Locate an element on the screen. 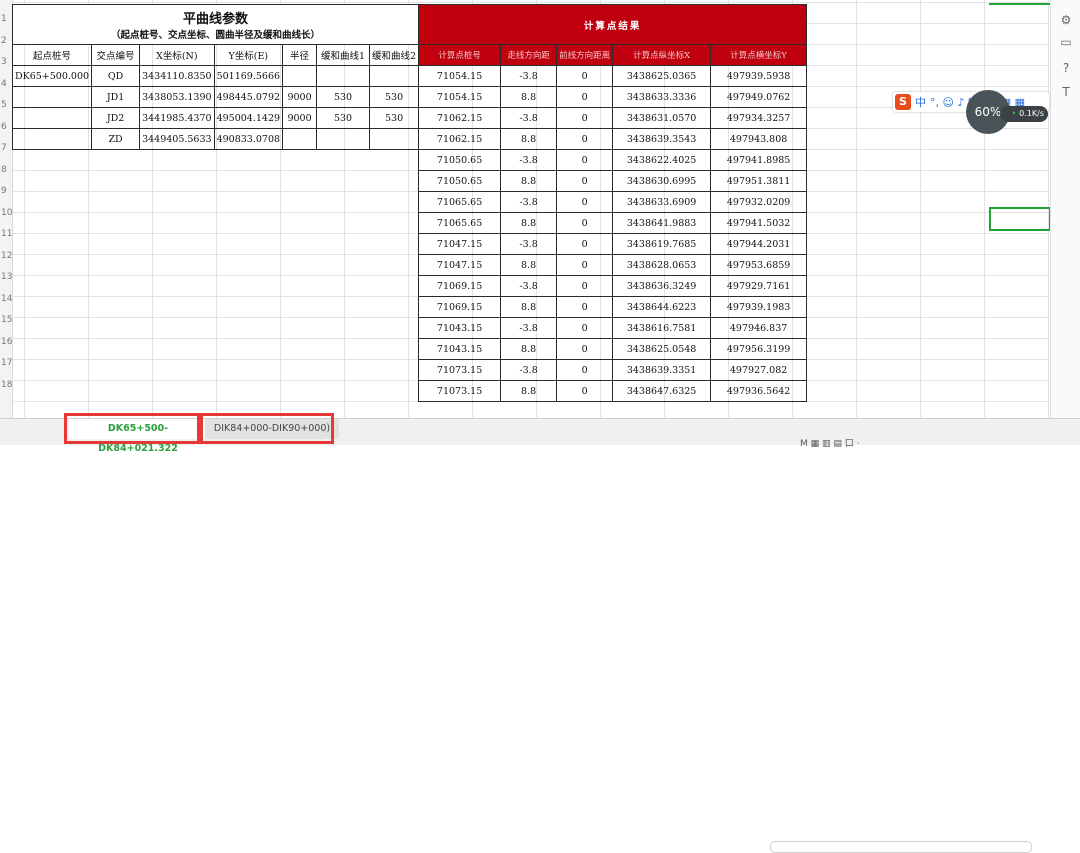  left-cell: 498445.0792 is located at coordinates (248, 97).